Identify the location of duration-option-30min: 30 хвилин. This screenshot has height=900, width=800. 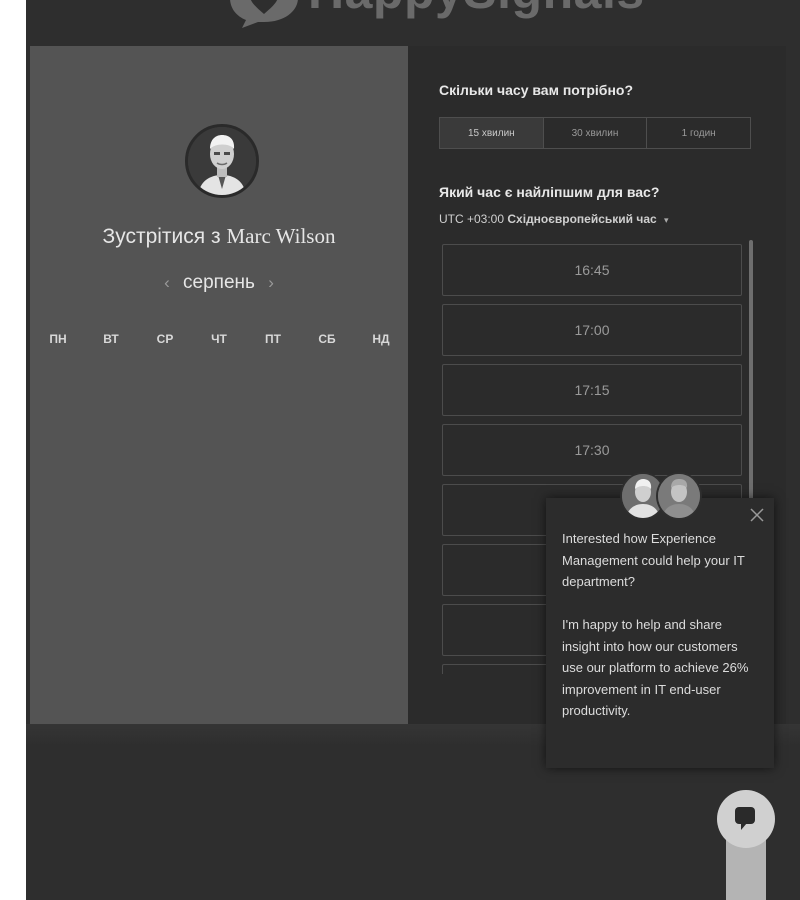
(594, 133).